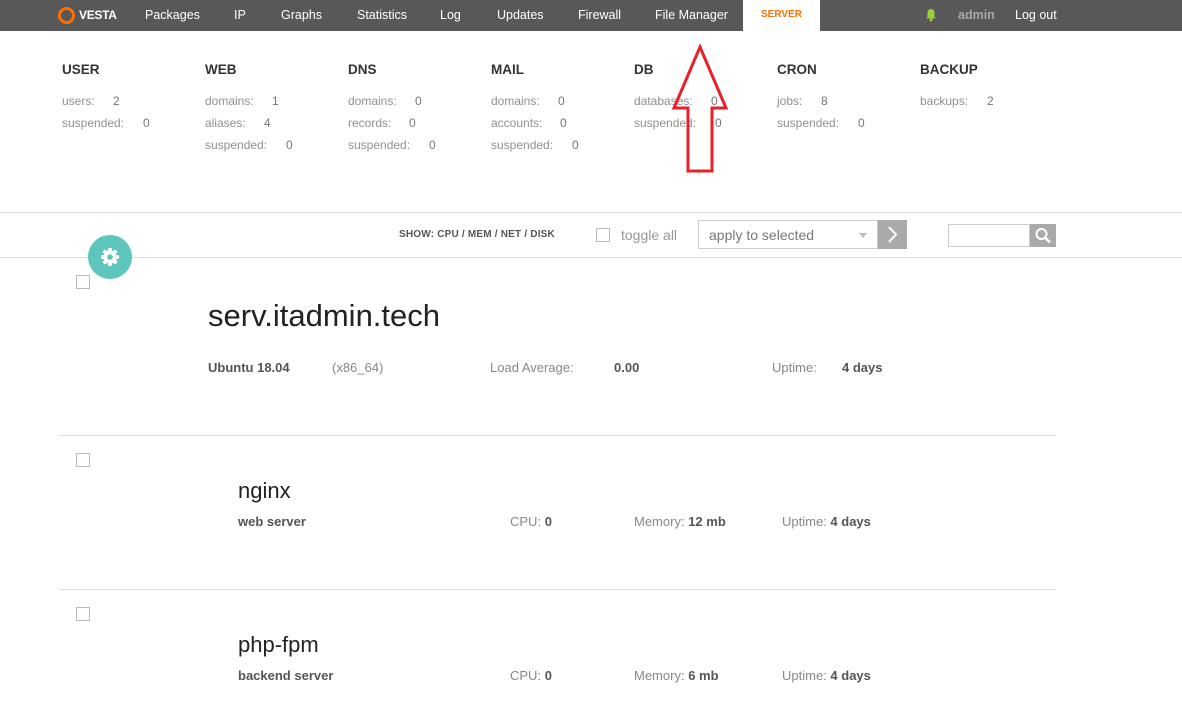 The width and height of the screenshot is (1182, 728). I want to click on stat-row: accounts: 0, so click(529, 123).